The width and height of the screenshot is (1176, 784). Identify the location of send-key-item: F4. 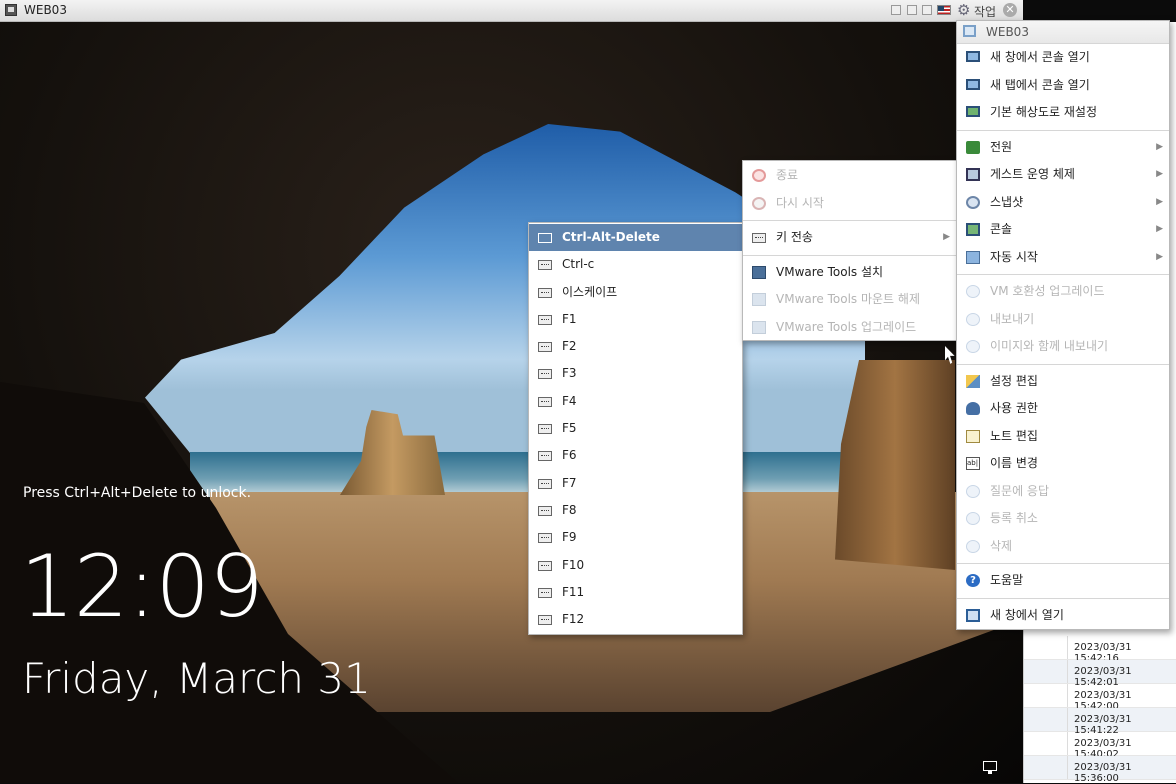
(635, 401).